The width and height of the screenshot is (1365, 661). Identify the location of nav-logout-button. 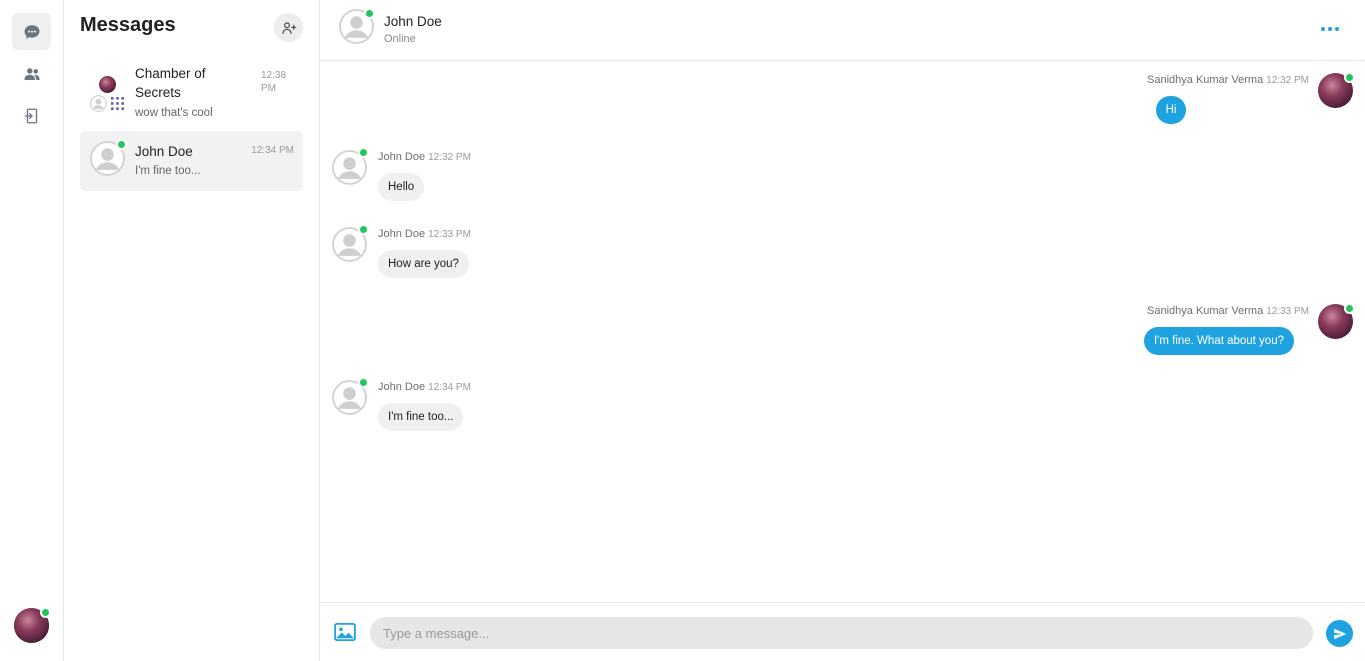
(31, 115).